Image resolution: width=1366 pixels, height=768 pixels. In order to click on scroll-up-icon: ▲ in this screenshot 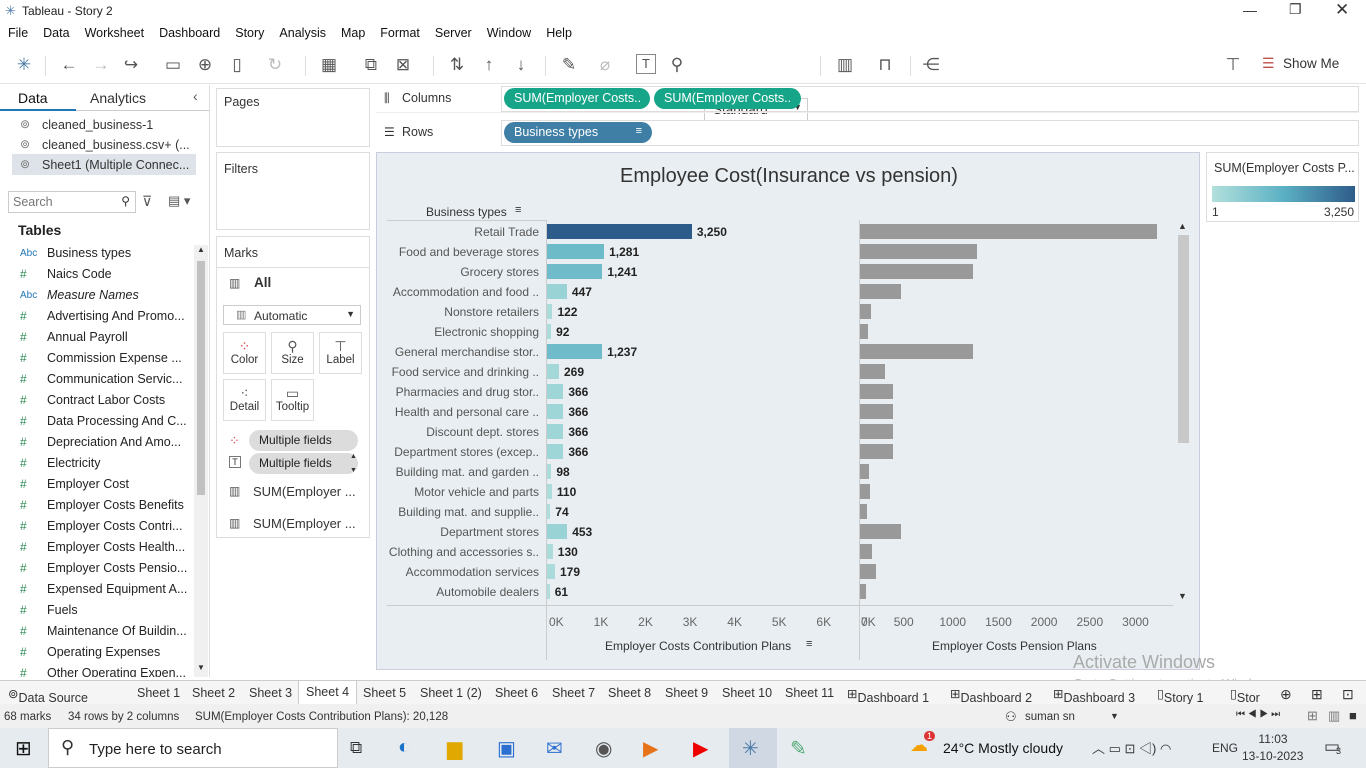, I will do `click(1182, 226)`.